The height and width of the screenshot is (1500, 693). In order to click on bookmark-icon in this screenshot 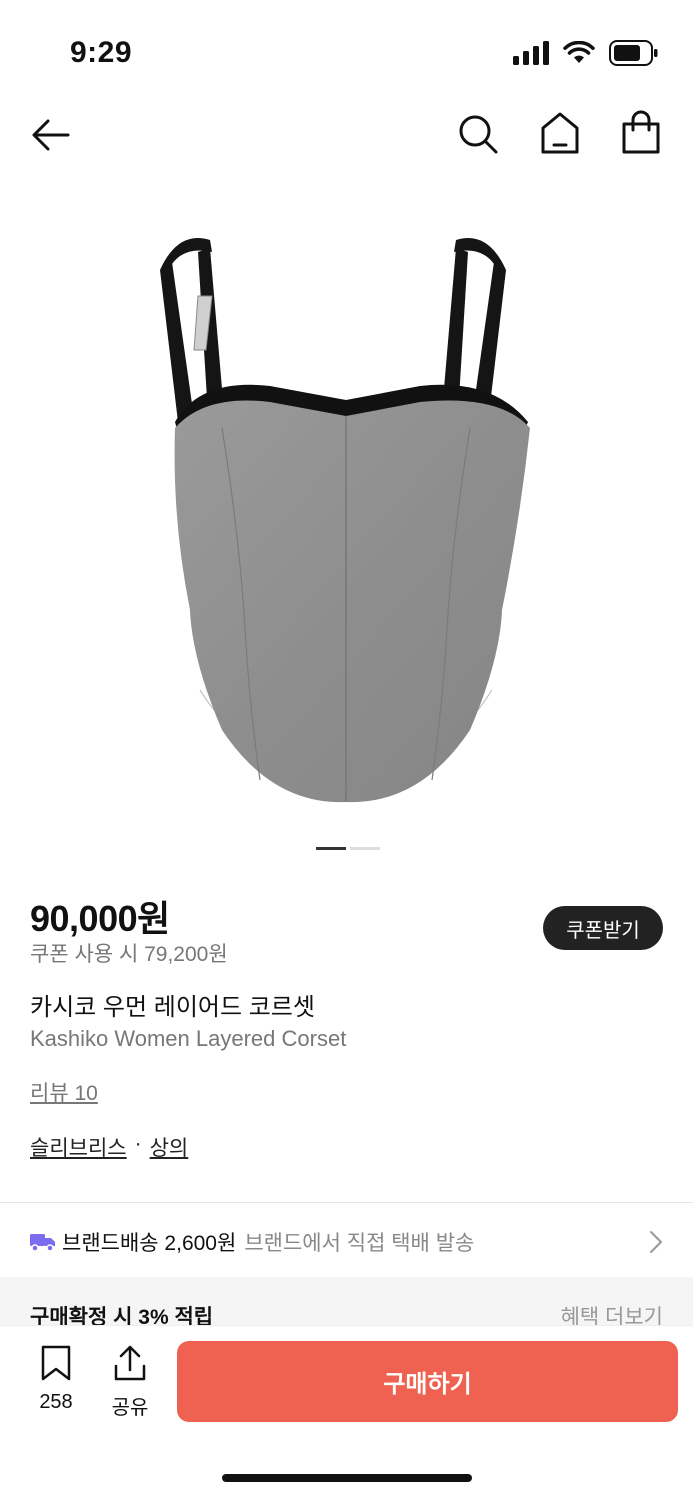, I will do `click(56, 1363)`.